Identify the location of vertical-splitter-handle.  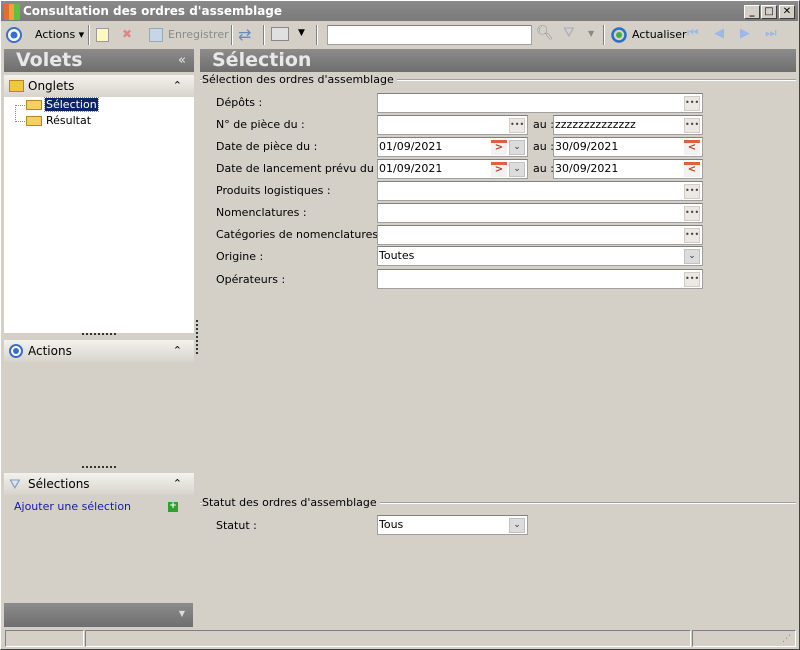
(197, 337).